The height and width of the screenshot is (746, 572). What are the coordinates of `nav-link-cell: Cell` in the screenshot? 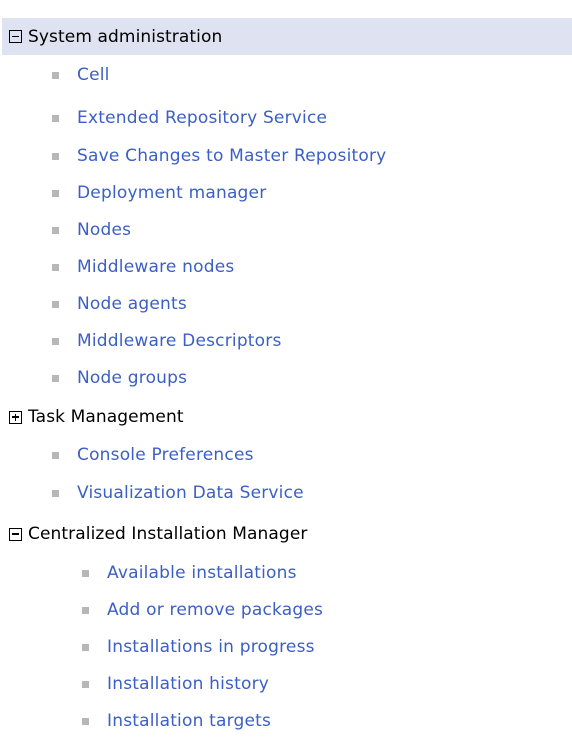 It's located at (93, 75).